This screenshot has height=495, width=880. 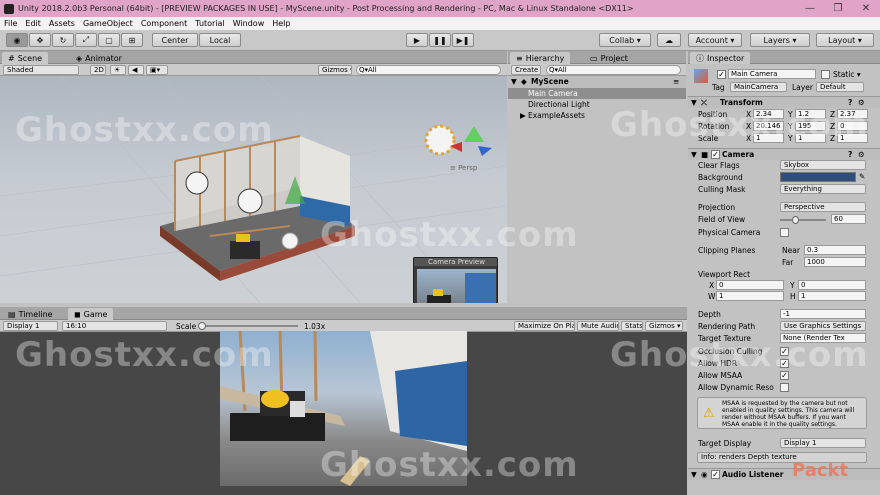 I want to click on hierarchy-search-input: Q▾All, so click(x=613, y=70).